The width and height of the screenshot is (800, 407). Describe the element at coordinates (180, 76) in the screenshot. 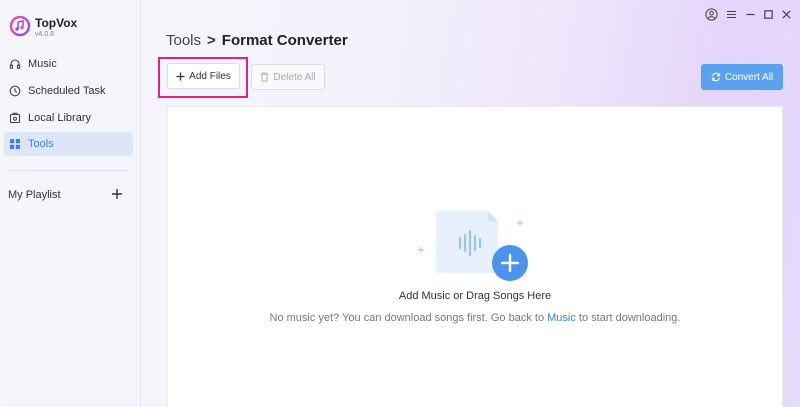

I see `plus-icon` at that location.